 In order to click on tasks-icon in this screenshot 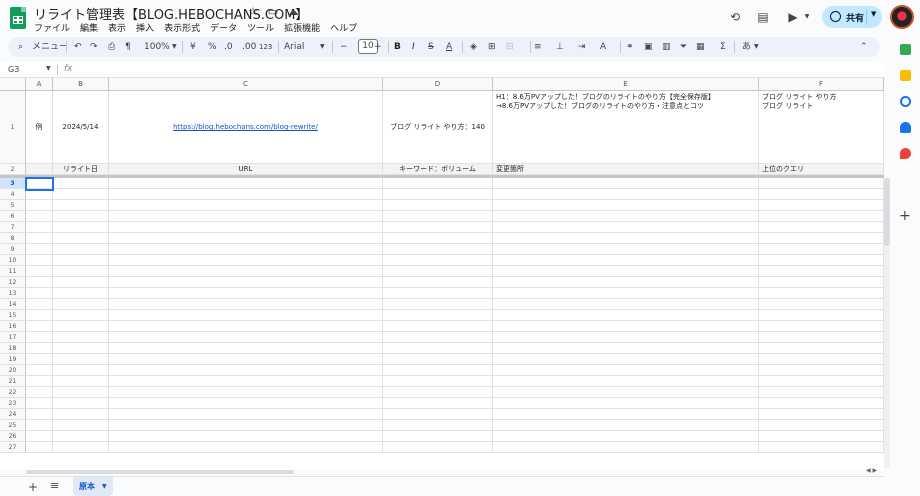, I will do `click(905, 101)`.